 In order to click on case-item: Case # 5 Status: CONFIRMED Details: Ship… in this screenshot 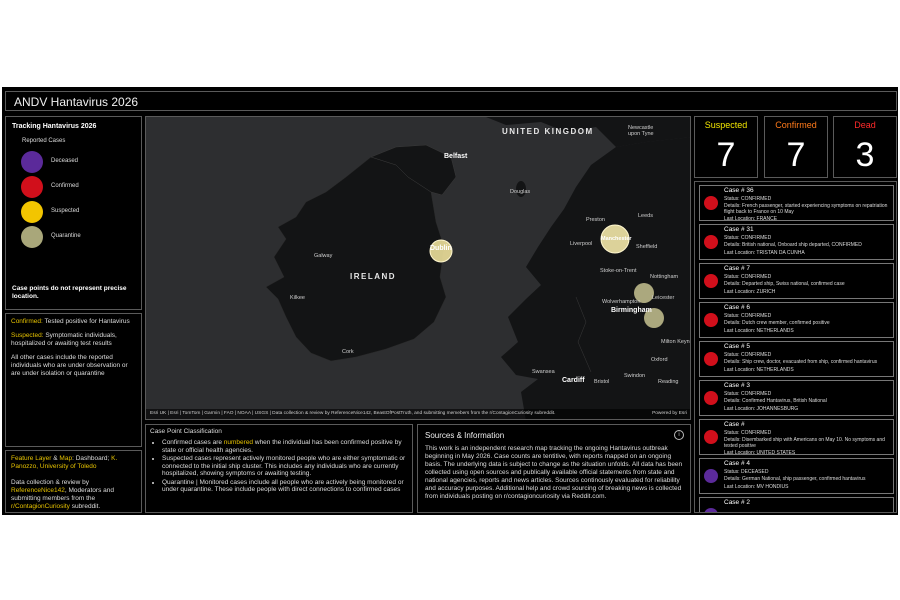, I will do `click(796, 359)`.